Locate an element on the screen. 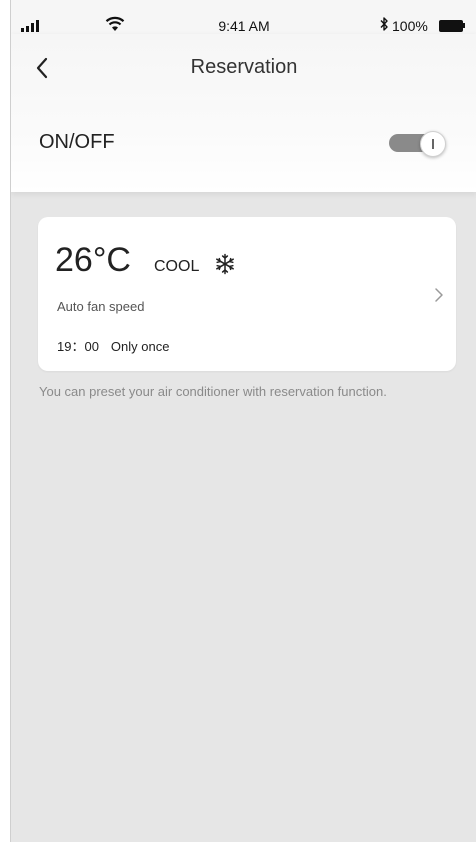 This screenshot has width=476, height=842. snowflake-icon is located at coordinates (225, 264).